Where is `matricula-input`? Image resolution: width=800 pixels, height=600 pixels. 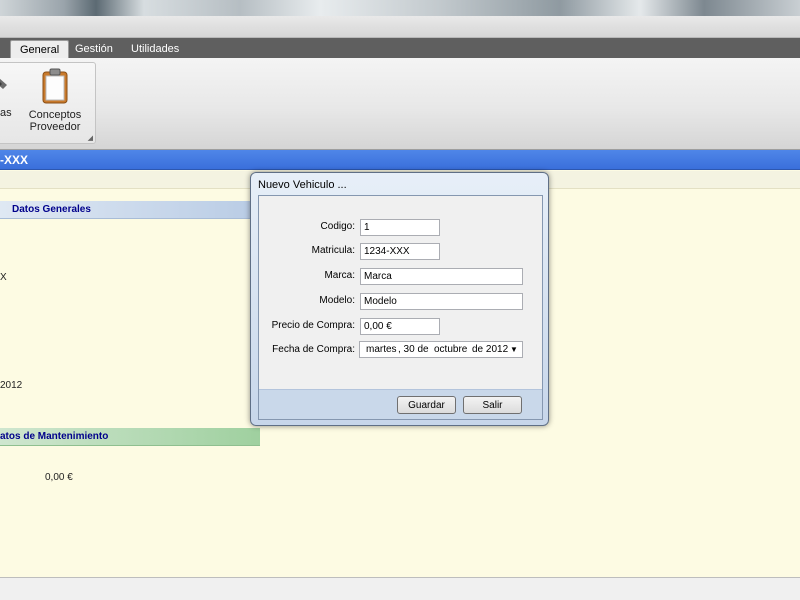
matricula-input is located at coordinates (400, 251).